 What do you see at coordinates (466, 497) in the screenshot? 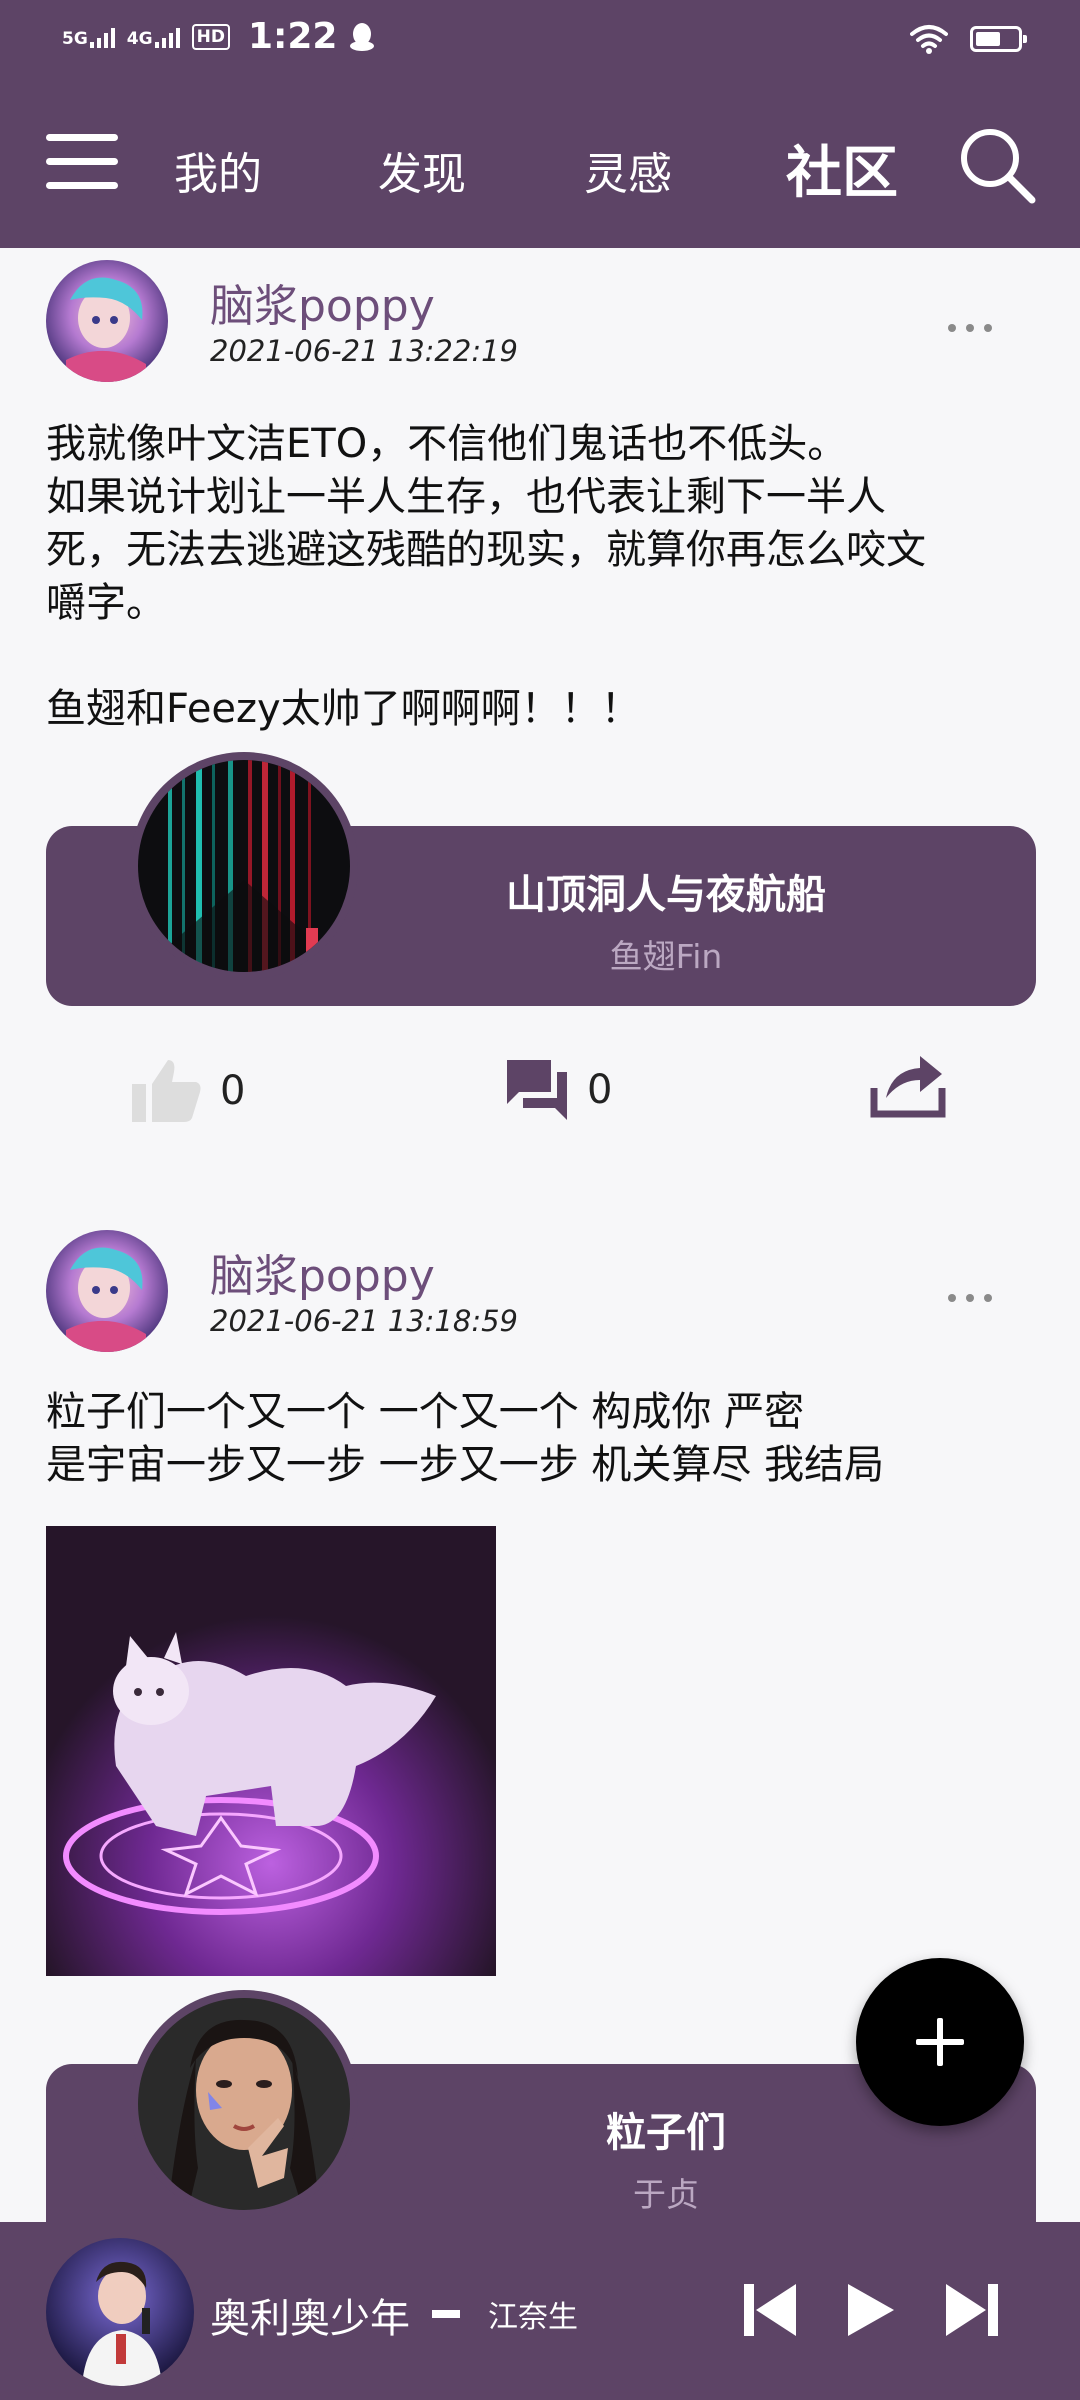
I see `post-content-line: 如果说计划让一半人生存，也代表让剩下一半人` at bounding box center [466, 497].